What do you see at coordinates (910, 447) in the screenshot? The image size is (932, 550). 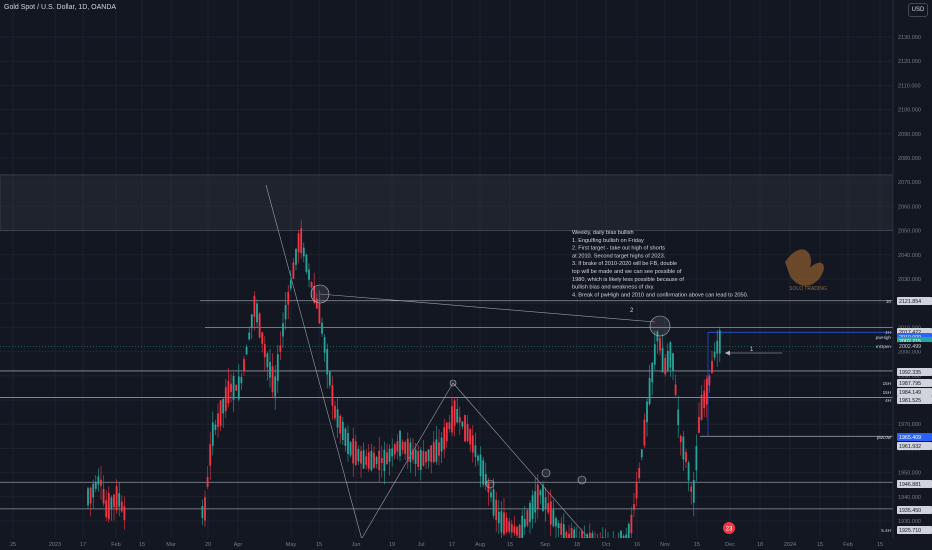 I see `svg-text: 1961.932` at bounding box center [910, 447].